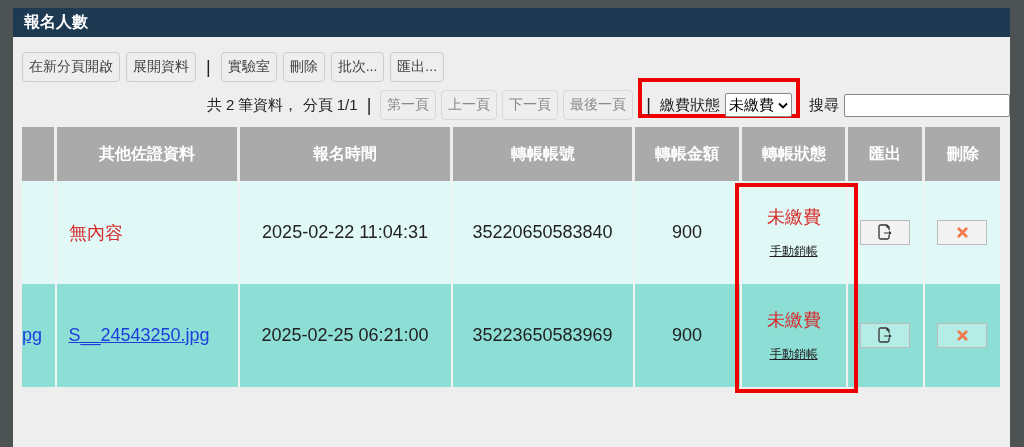  Describe the element at coordinates (345, 232) in the screenshot. I see `table-cell: 2025-02-22 11:04:31` at that location.